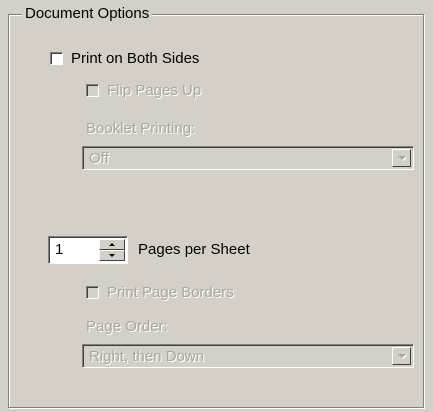  I want to click on print-both-sides-checkbox: Print on Both Sides, so click(124, 58).